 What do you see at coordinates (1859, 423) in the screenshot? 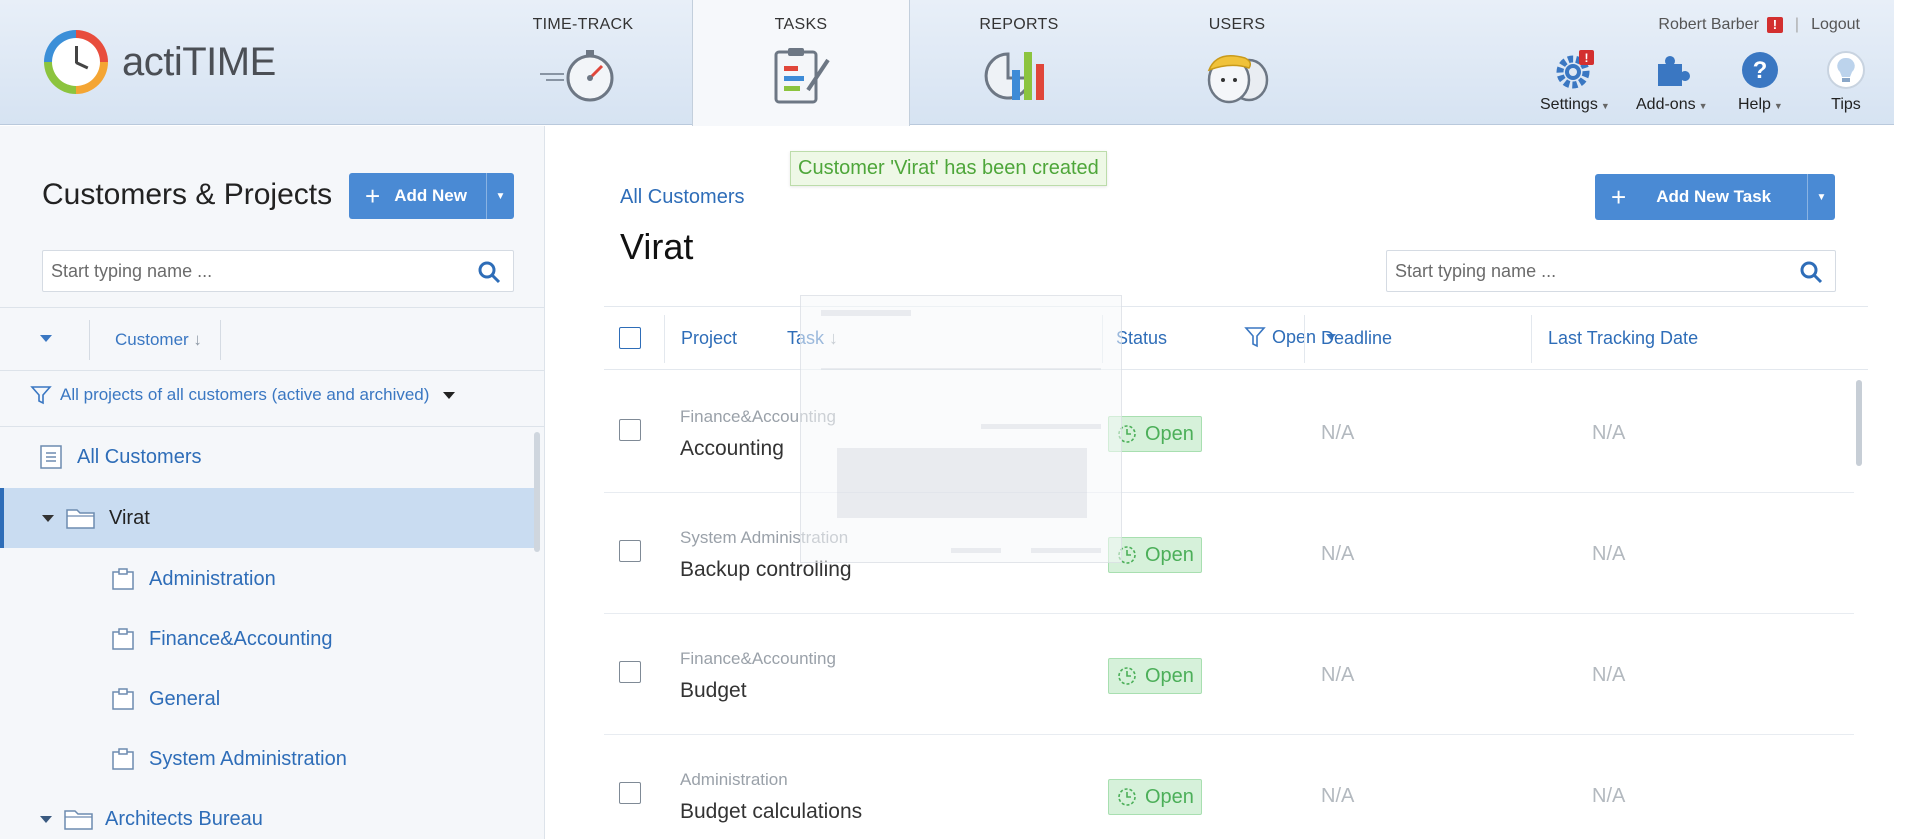
I see `tasks-scrollbar` at bounding box center [1859, 423].